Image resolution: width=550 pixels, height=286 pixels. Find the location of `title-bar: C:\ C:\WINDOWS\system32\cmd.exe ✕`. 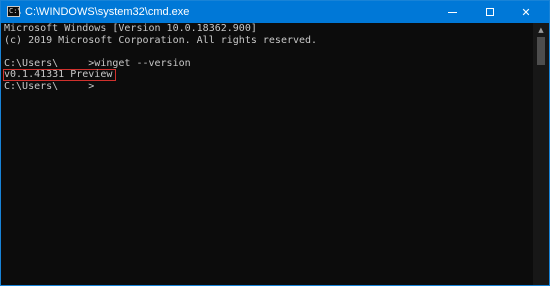

title-bar: C:\ C:\WINDOWS\system32\cmd.exe ✕ is located at coordinates (275, 12).